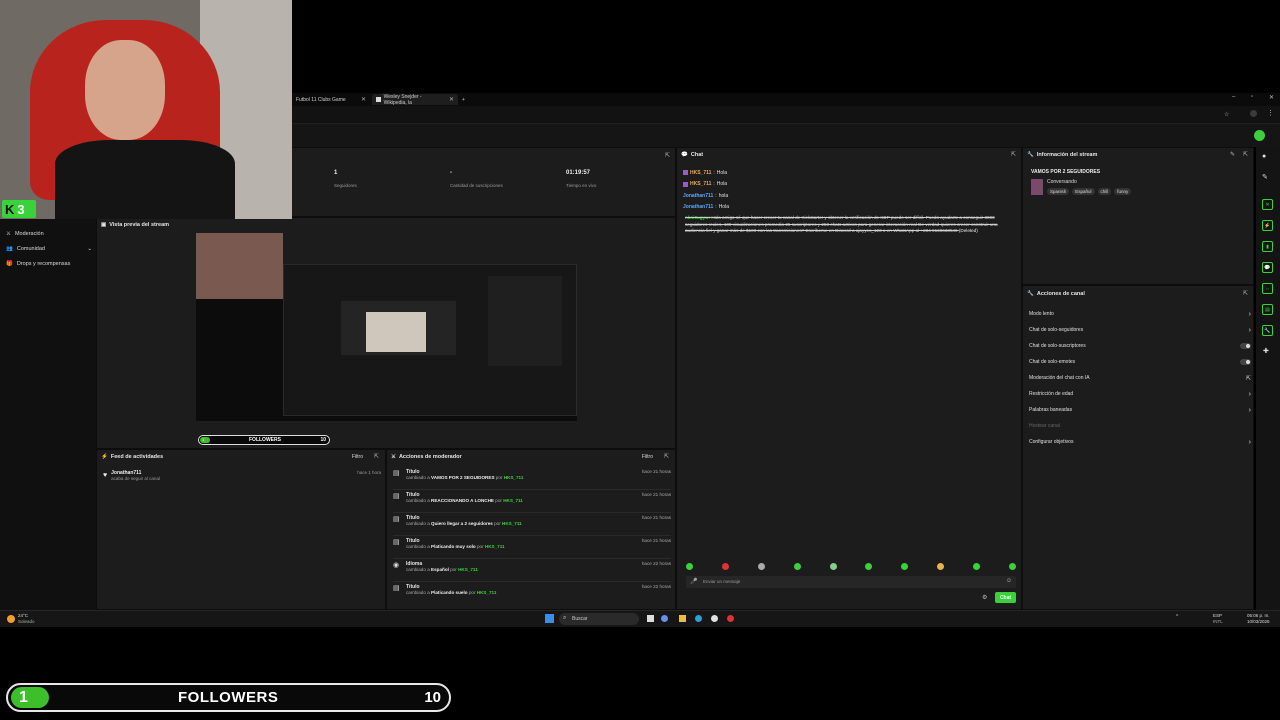 Image resolution: width=1280 pixels, height=720 pixels. What do you see at coordinates (1267, 246) in the screenshot?
I see `rail-button: ▮` at bounding box center [1267, 246].